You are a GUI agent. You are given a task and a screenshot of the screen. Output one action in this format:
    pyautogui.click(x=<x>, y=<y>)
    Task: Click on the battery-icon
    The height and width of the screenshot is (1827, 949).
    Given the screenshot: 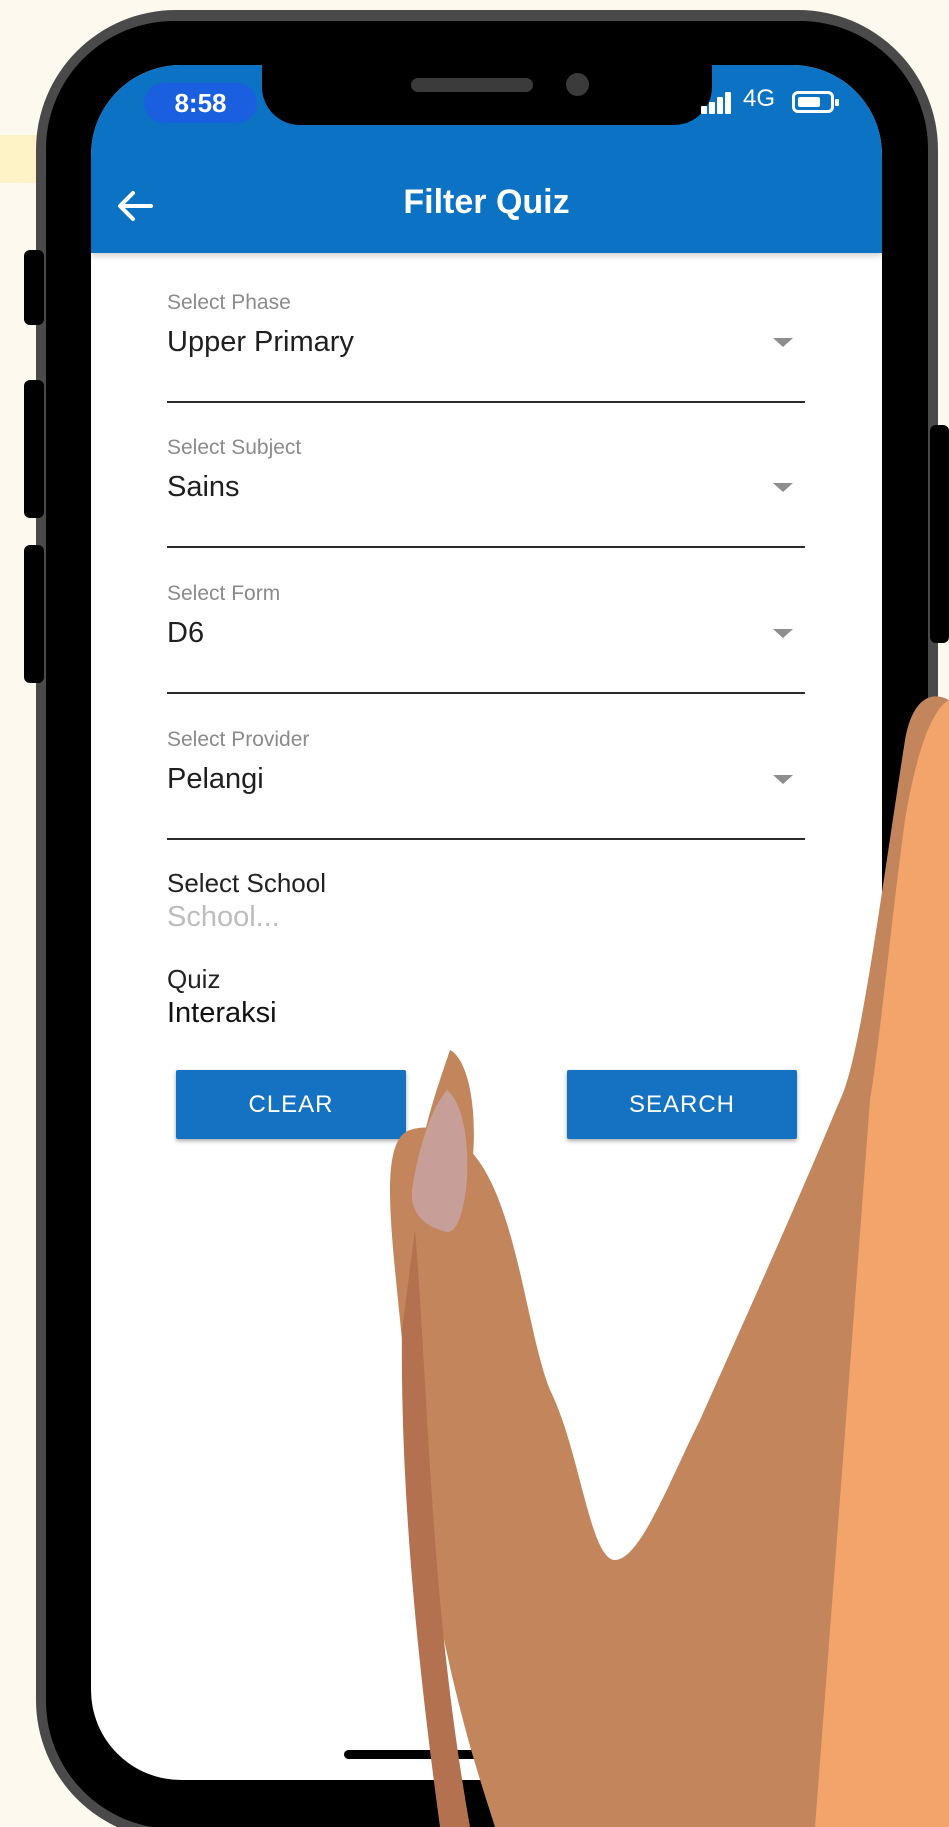 What is the action you would take?
    pyautogui.click(x=815, y=102)
    